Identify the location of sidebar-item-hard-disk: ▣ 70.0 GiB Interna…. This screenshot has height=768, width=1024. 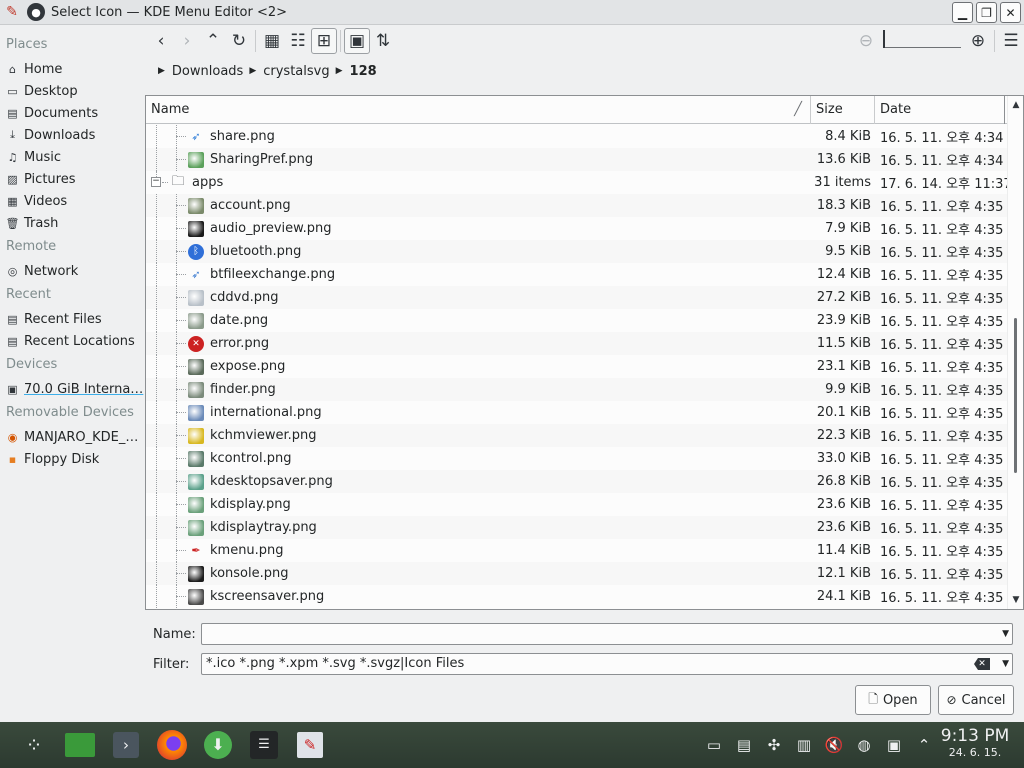
(72, 389).